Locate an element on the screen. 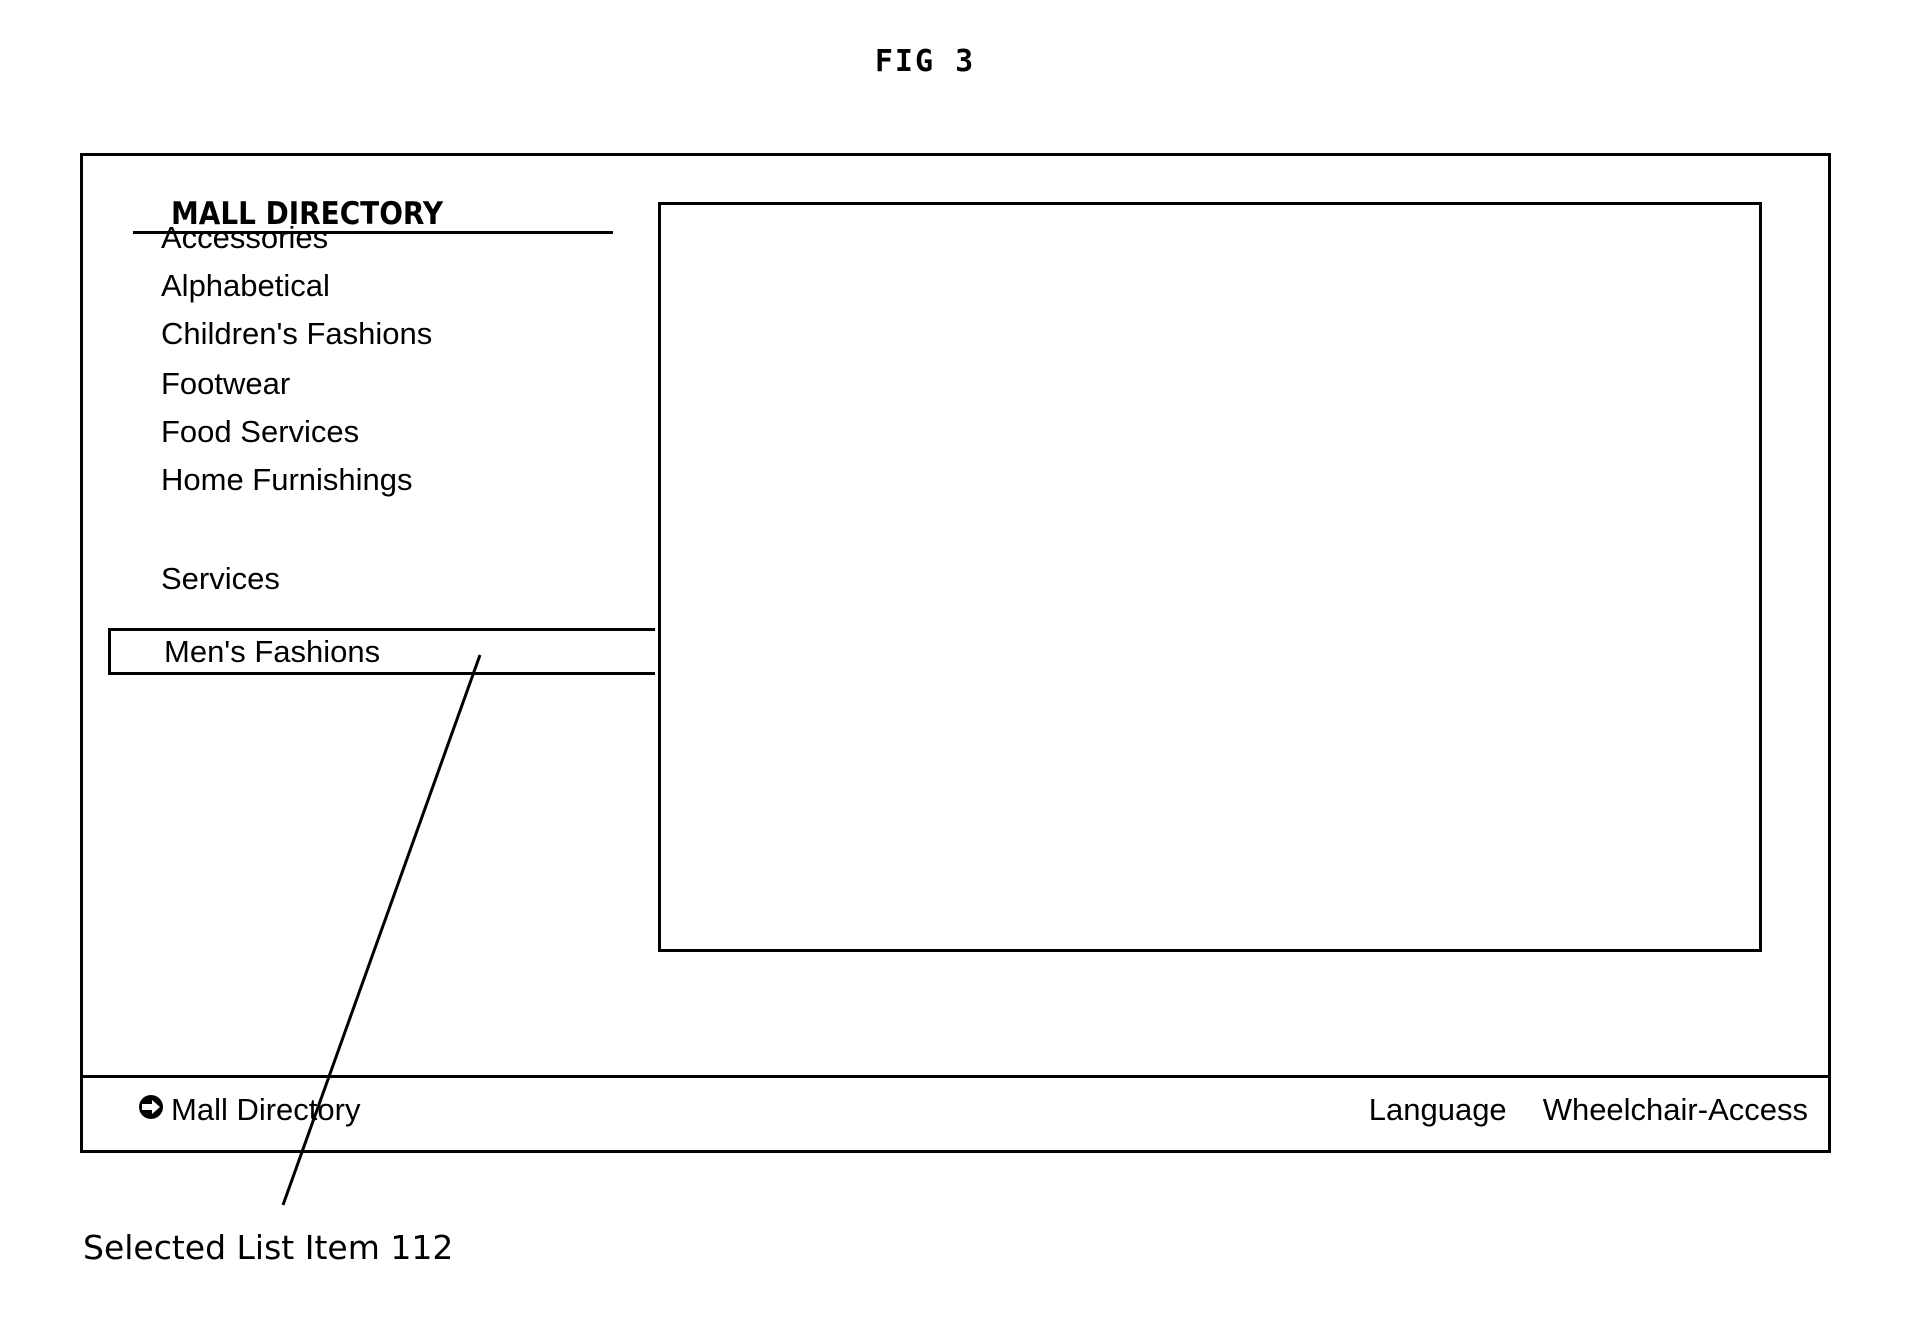 Image resolution: width=1931 pixels, height=1342 pixels. menu-item-alphabetical: Alphabetical is located at coordinates (245, 286).